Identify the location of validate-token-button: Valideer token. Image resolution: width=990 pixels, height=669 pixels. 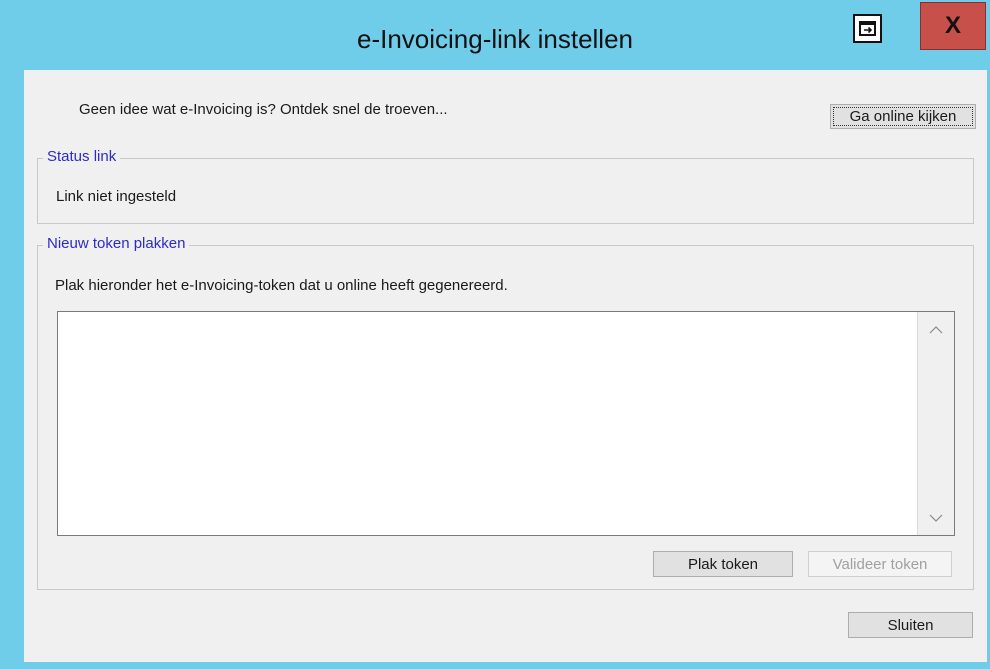
(880, 564).